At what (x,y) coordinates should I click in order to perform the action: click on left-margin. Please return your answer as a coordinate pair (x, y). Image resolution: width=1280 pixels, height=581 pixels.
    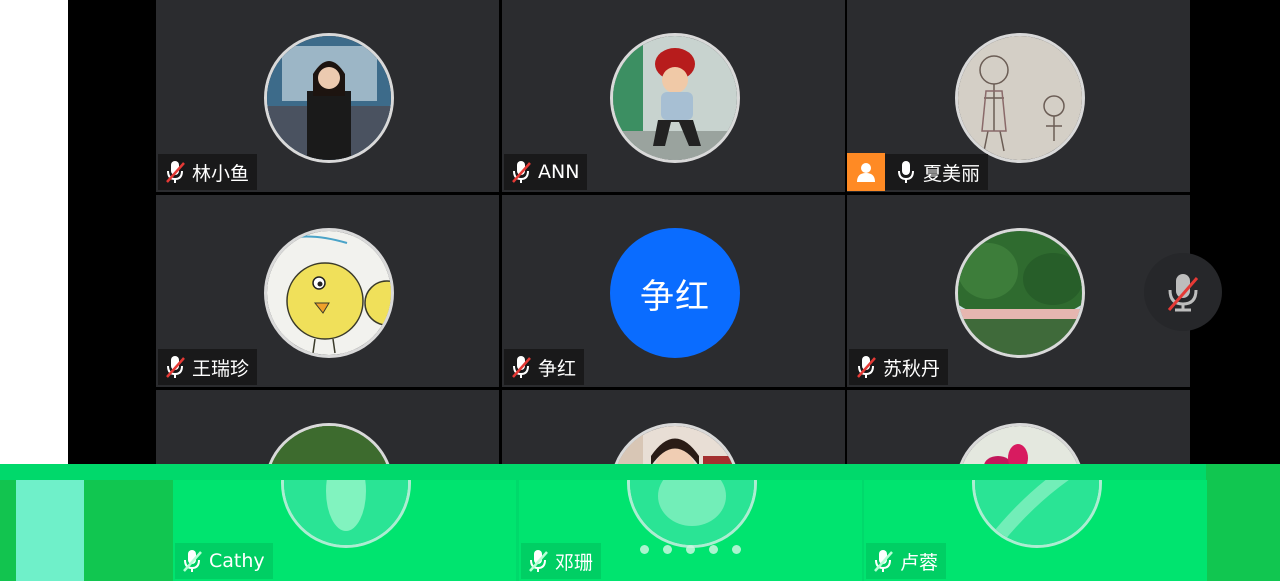
    Looking at the image, I should click on (34, 240).